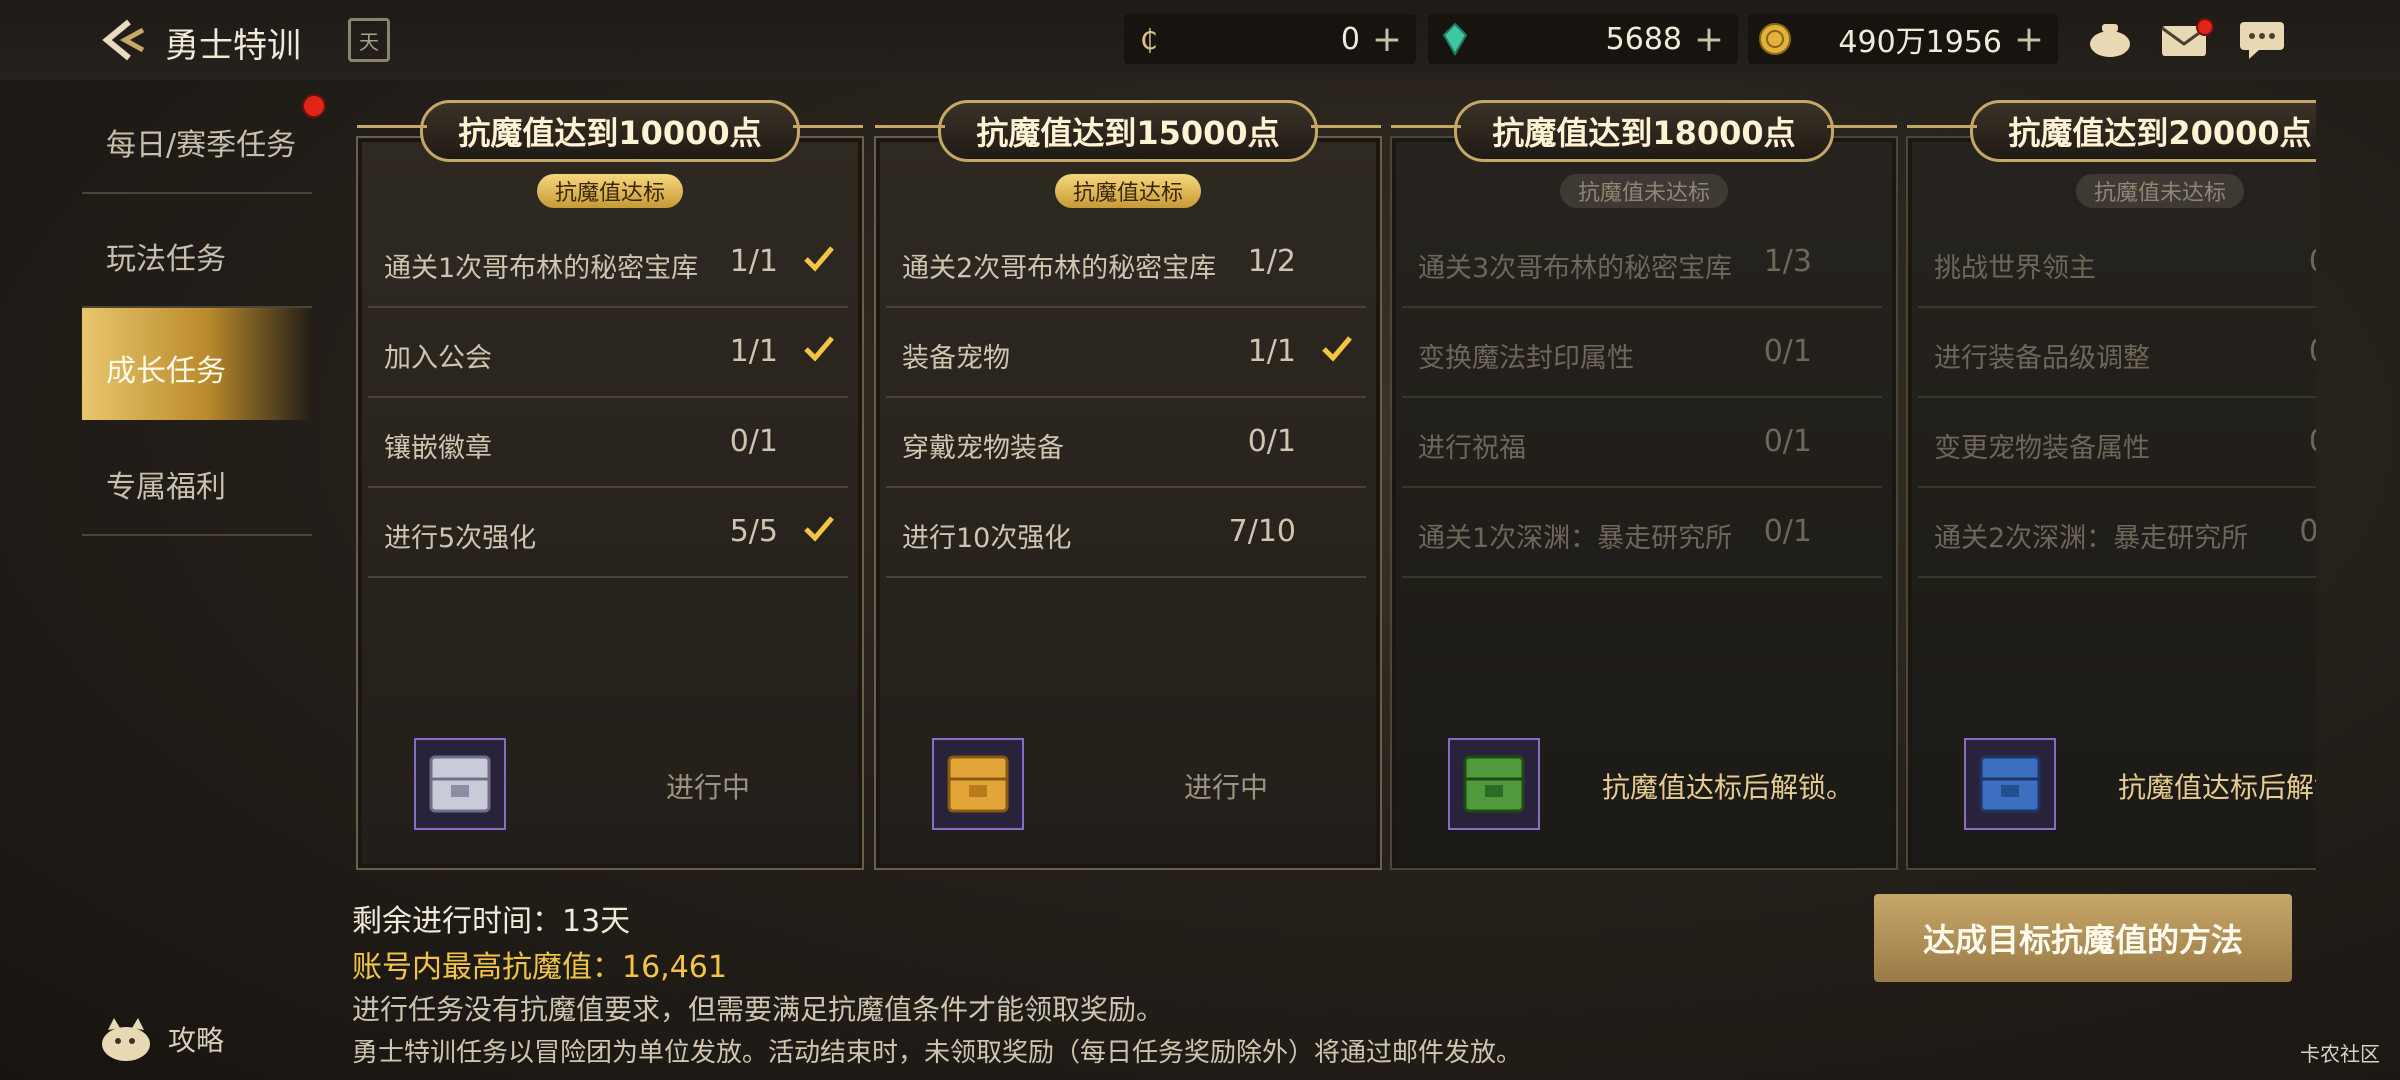 The image size is (2400, 1080). I want to click on task-name: 进行装备品级调整, so click(2042, 358).